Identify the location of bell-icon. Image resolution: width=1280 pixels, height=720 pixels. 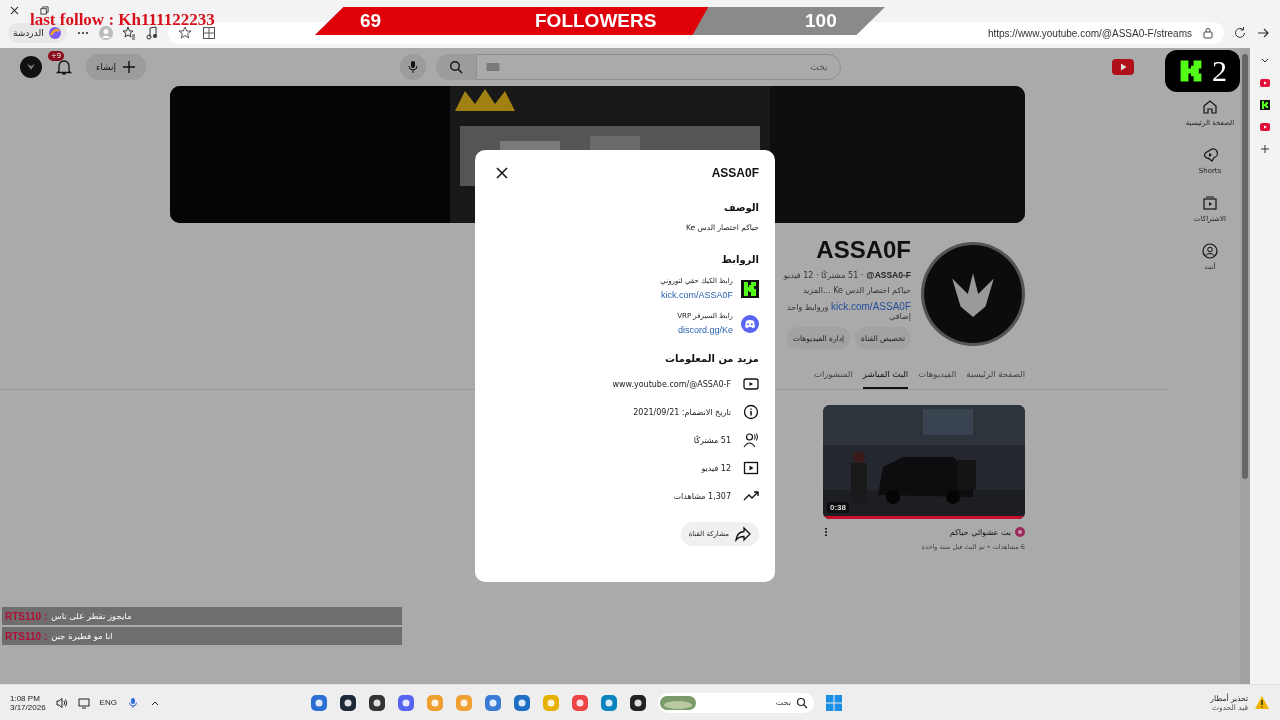
(64, 67).